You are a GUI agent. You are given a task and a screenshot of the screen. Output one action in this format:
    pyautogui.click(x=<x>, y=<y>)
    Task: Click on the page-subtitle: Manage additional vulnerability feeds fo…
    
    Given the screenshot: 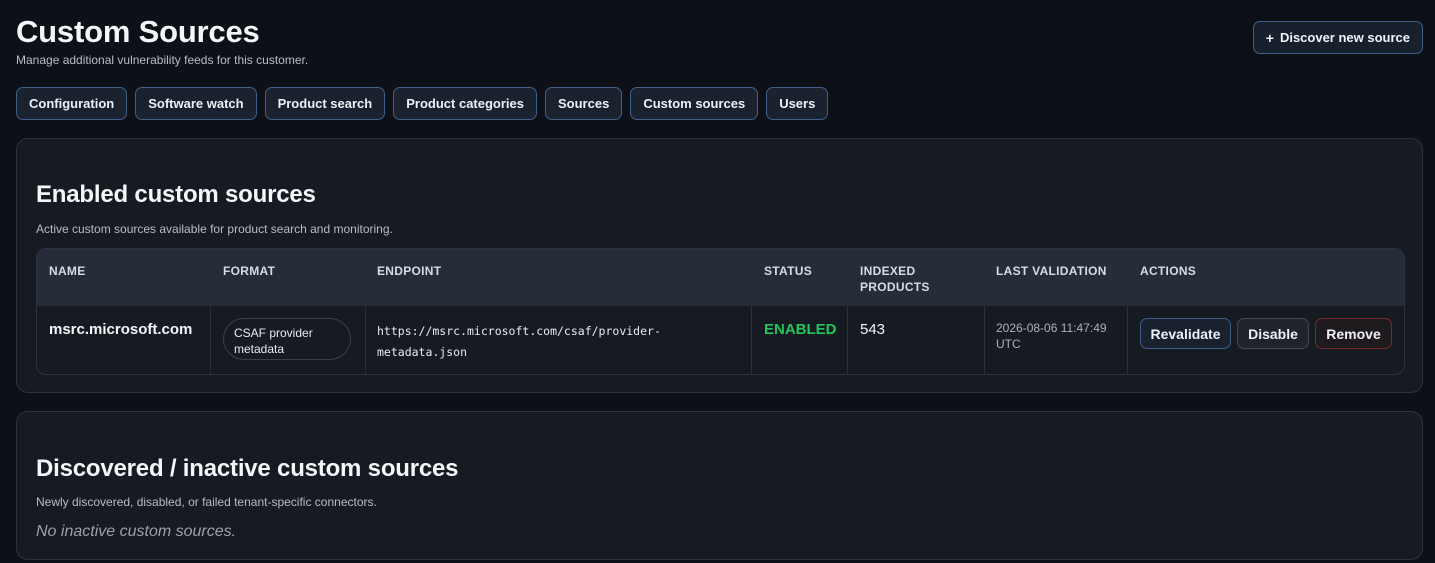 What is the action you would take?
    pyautogui.click(x=162, y=60)
    